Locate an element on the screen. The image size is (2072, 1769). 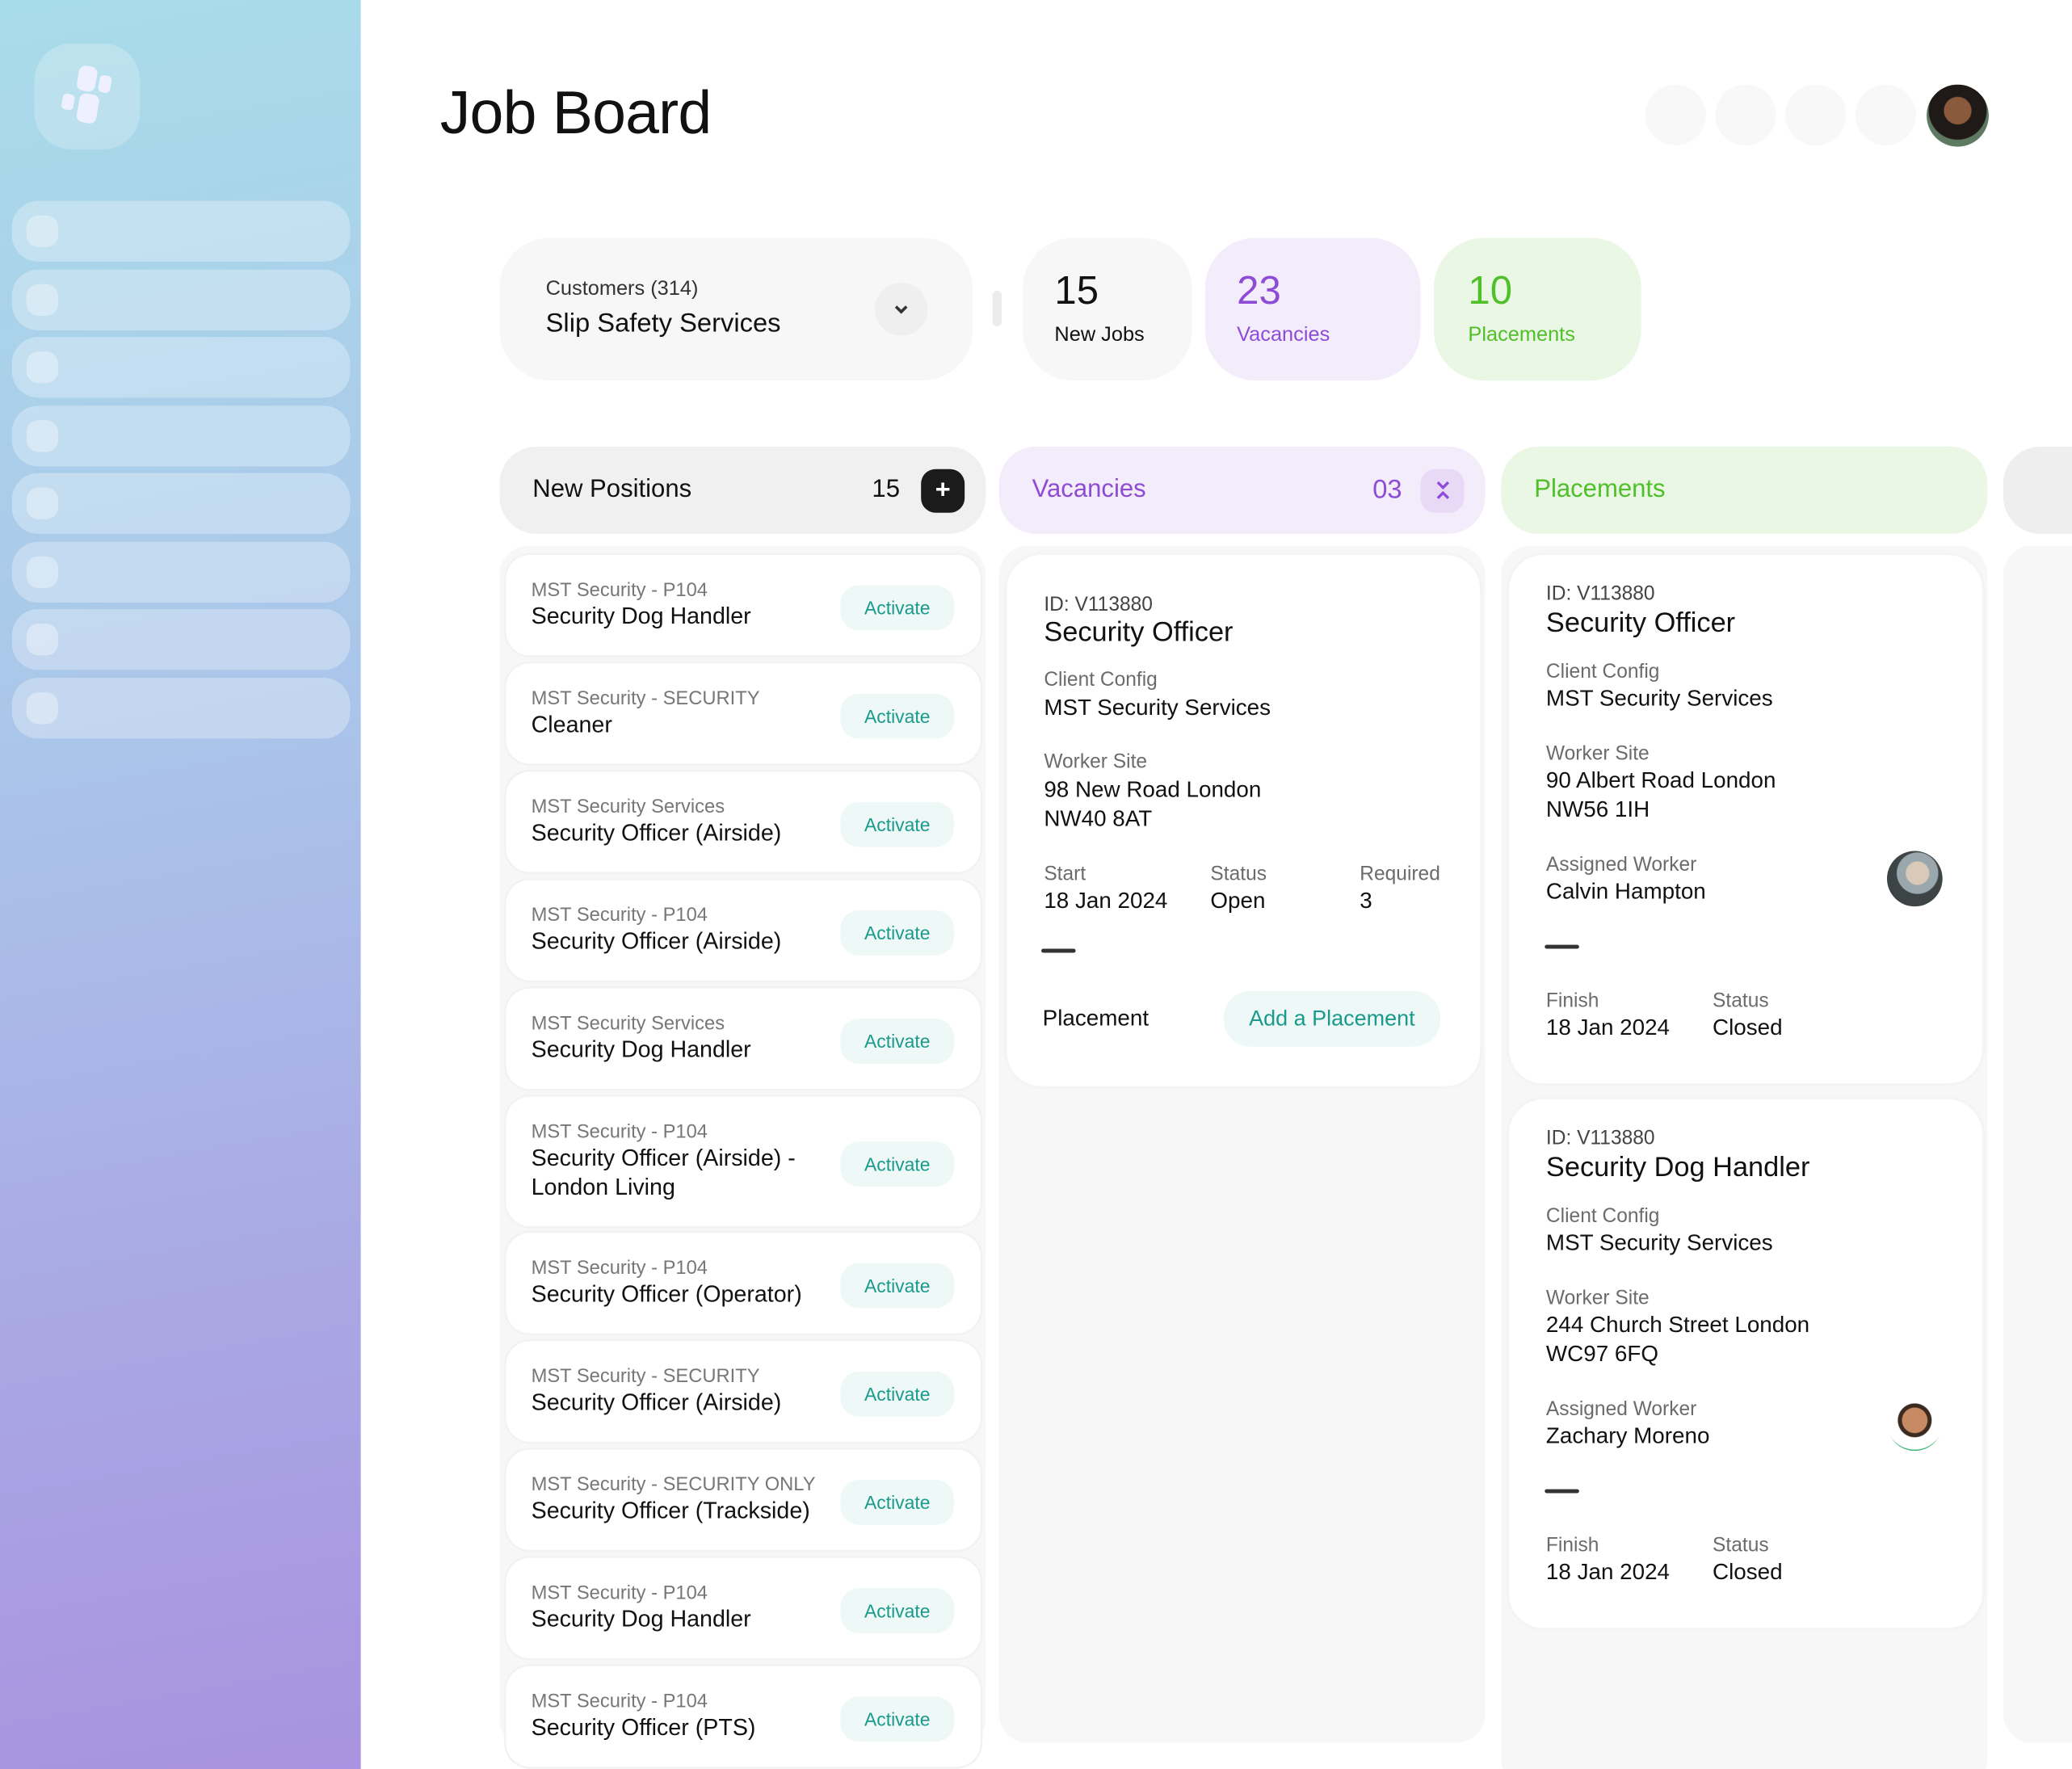
position-title: Cleaner is located at coordinates (571, 724).